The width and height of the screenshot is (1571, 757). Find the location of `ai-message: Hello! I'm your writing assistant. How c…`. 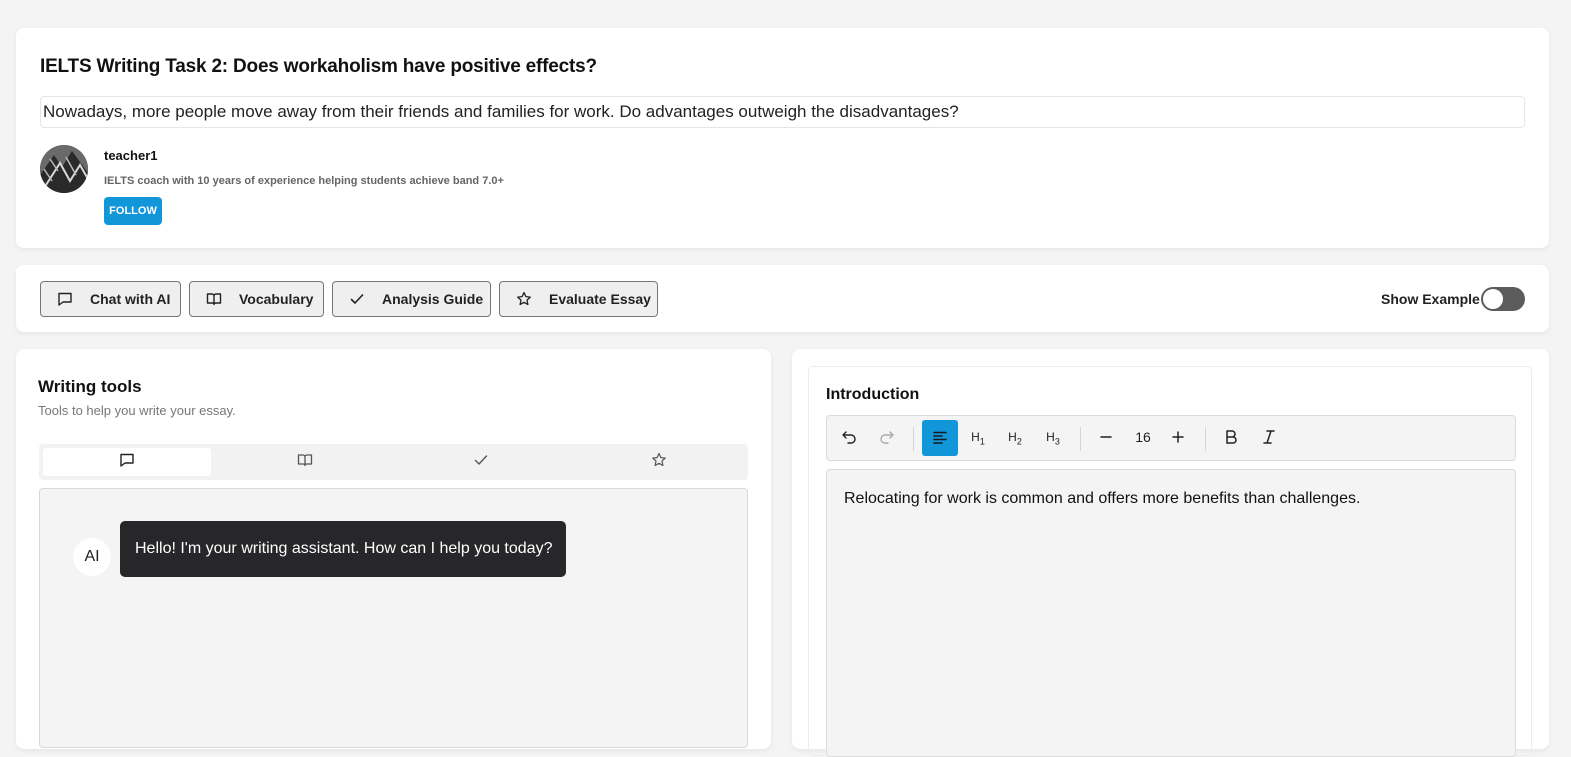

ai-message: Hello! I'm your writing assistant. How c… is located at coordinates (343, 549).